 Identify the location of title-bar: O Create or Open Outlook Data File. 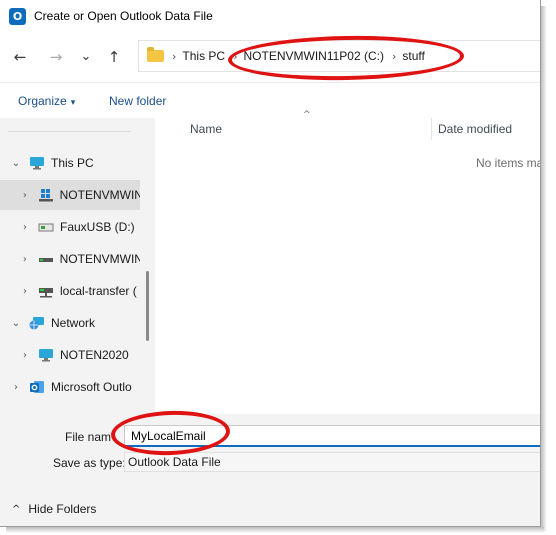
(270, 16).